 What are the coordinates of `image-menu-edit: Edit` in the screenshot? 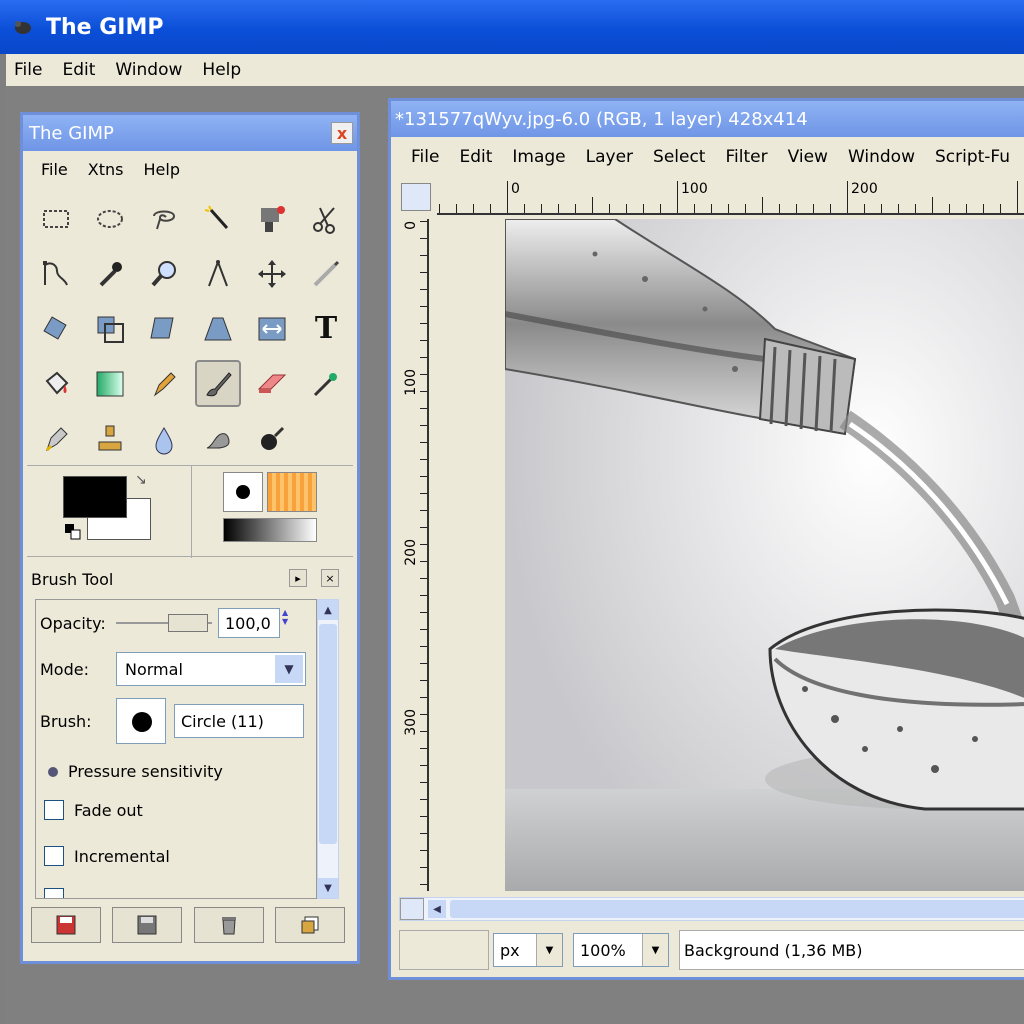 It's located at (475, 157).